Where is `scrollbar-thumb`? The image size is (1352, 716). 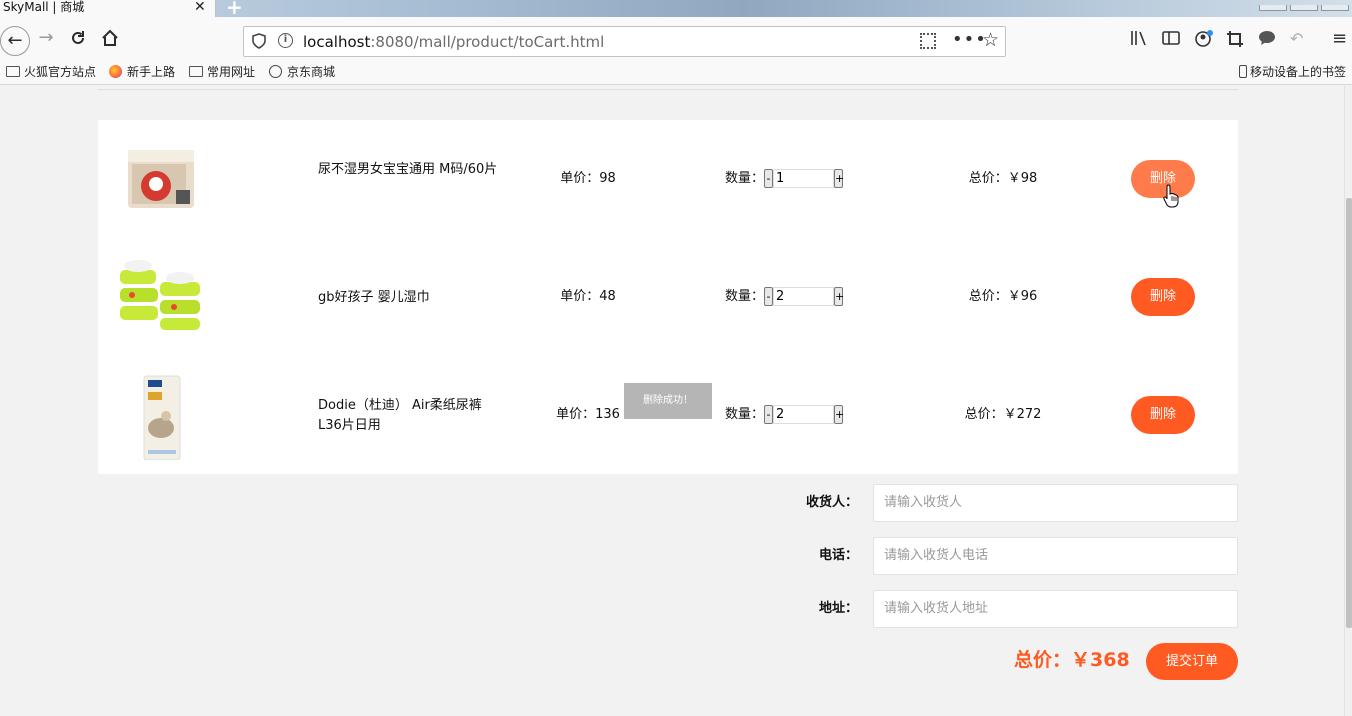
scrollbar-thumb is located at coordinates (1349, 413).